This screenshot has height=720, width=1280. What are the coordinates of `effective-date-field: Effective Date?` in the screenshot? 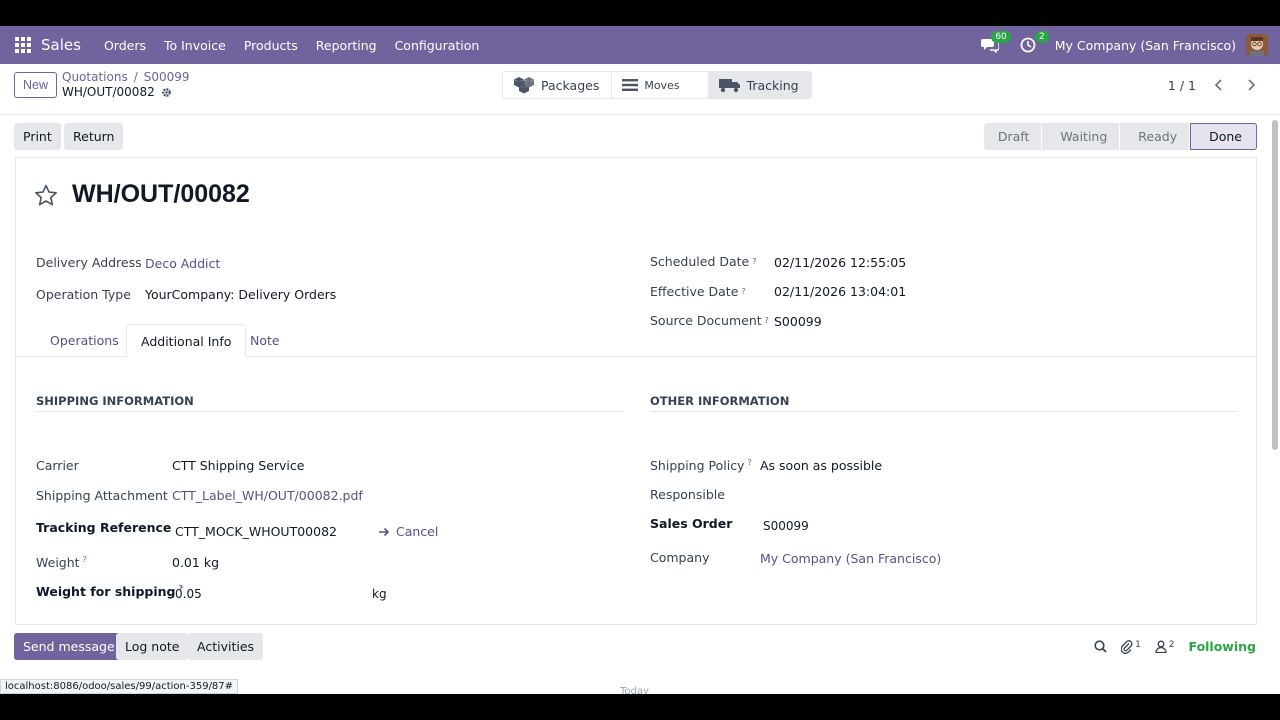 It's located at (698, 291).